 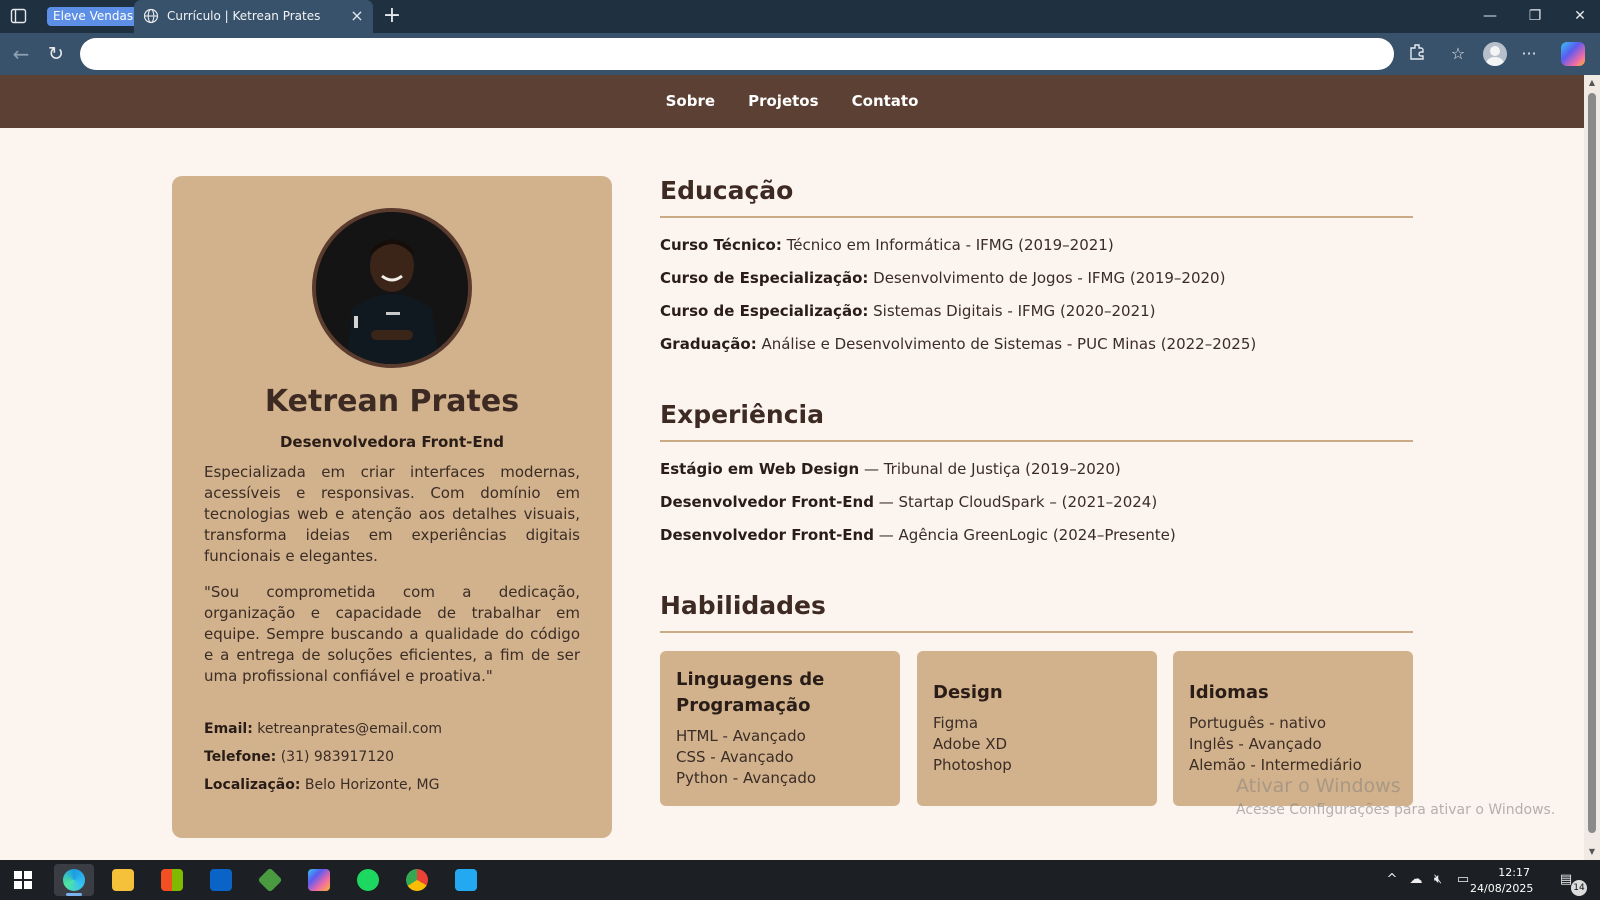 What do you see at coordinates (1592, 852) in the screenshot?
I see `scroll-down-icon: ▼` at bounding box center [1592, 852].